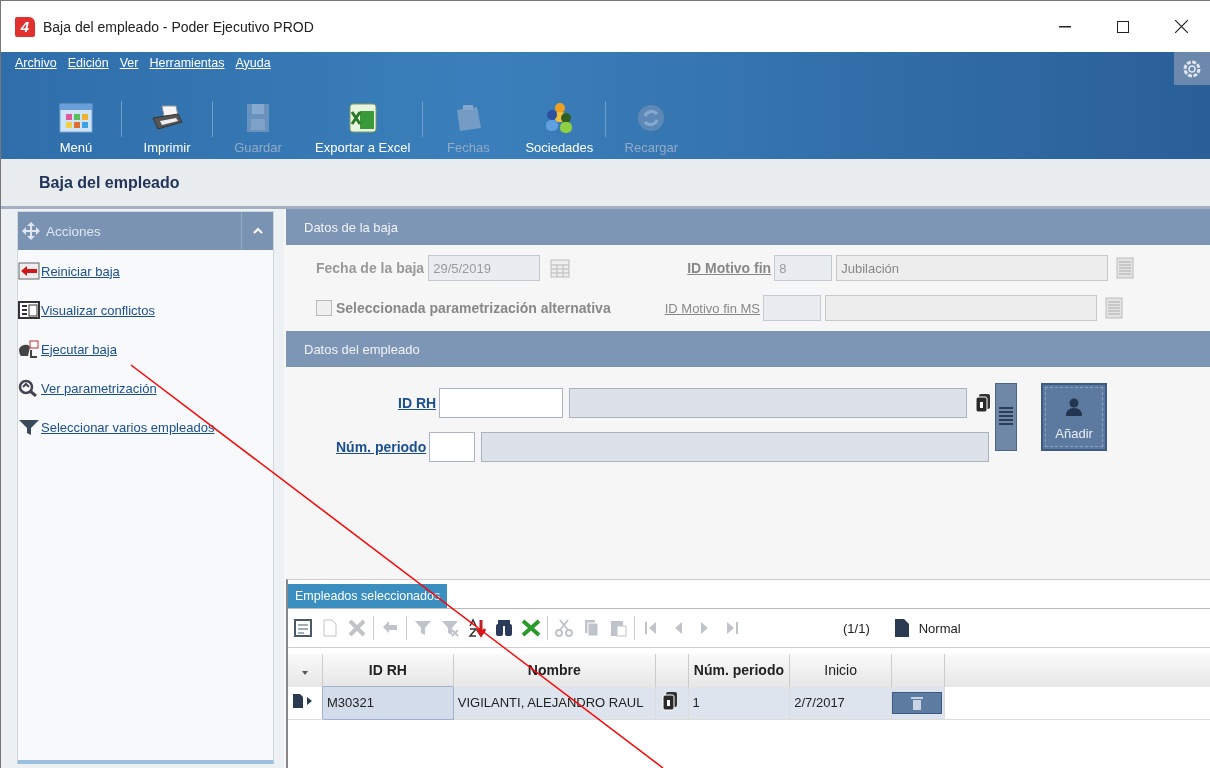  Describe the element at coordinates (1074, 417) in the screenshot. I see `add-button: Añadir` at that location.